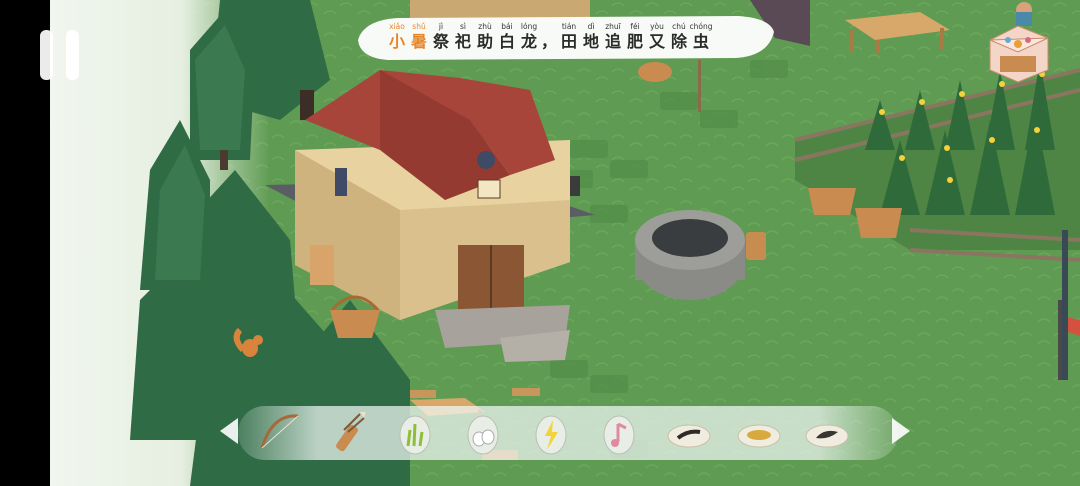 The width and height of the screenshot is (1080, 486). I want to click on pinyin-label: féi, so click(635, 26).